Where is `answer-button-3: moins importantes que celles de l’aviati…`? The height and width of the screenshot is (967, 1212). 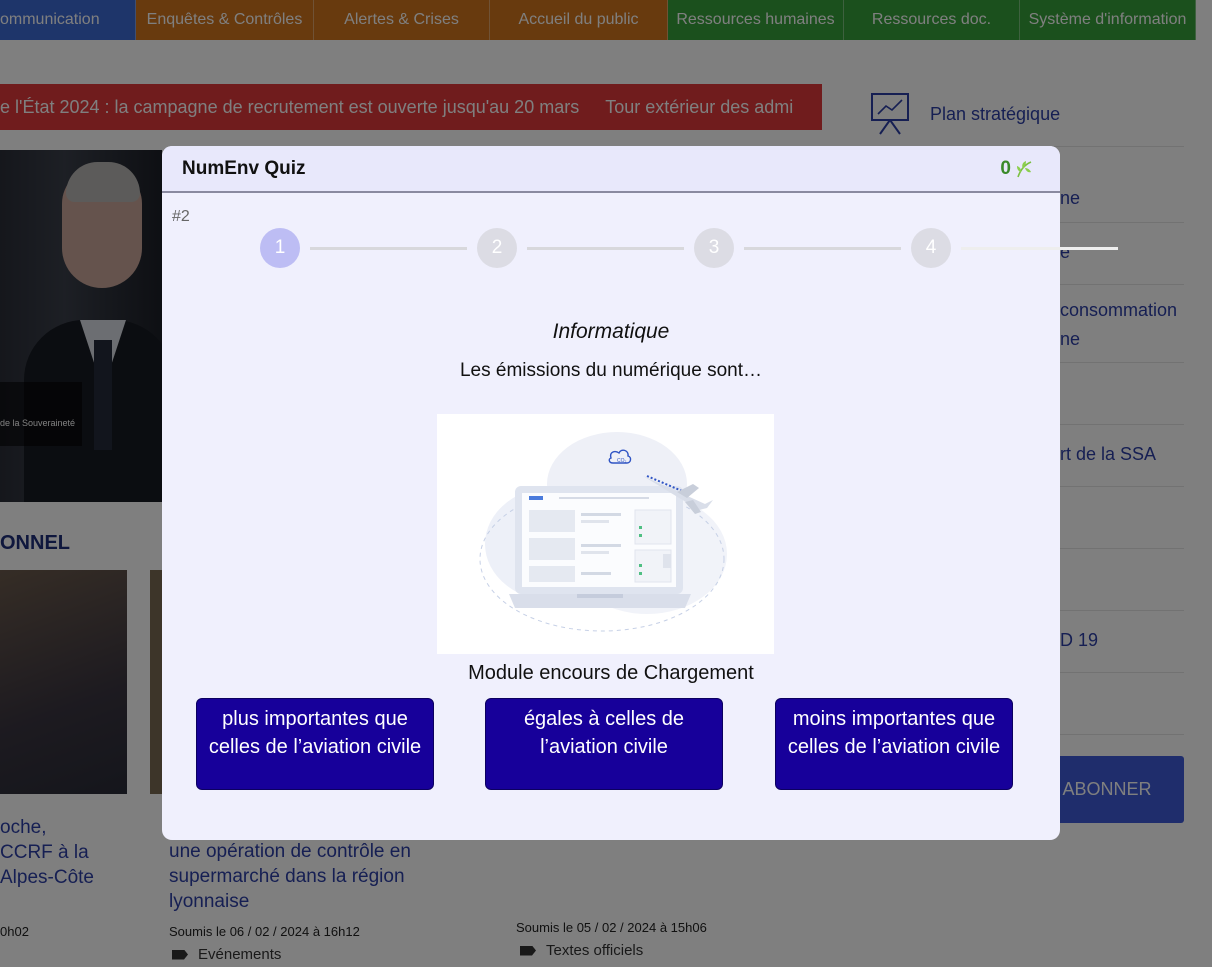
answer-button-3: moins importantes que celles de l’aviati… is located at coordinates (894, 744).